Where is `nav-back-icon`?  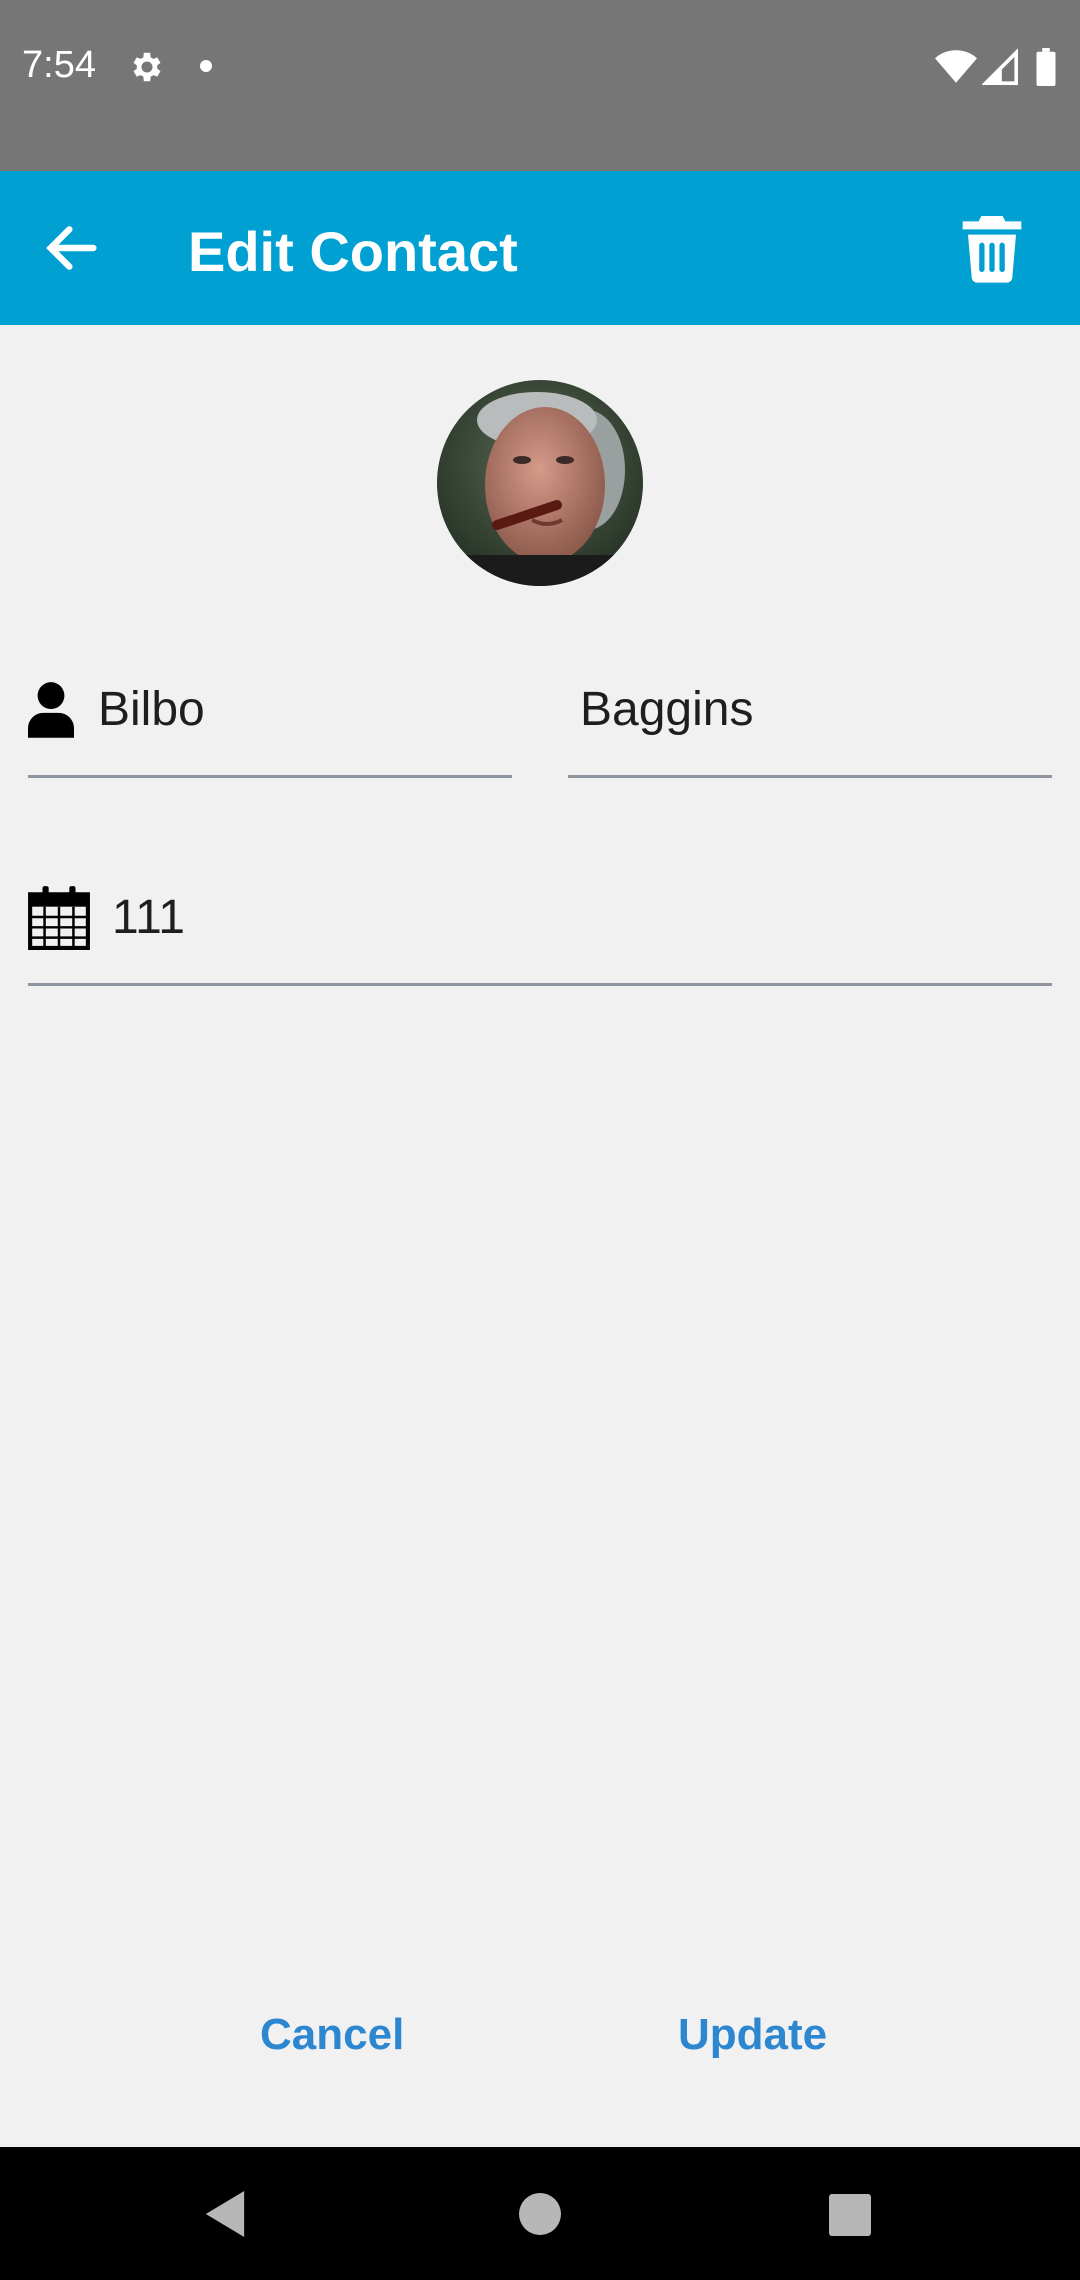 nav-back-icon is located at coordinates (225, 2214).